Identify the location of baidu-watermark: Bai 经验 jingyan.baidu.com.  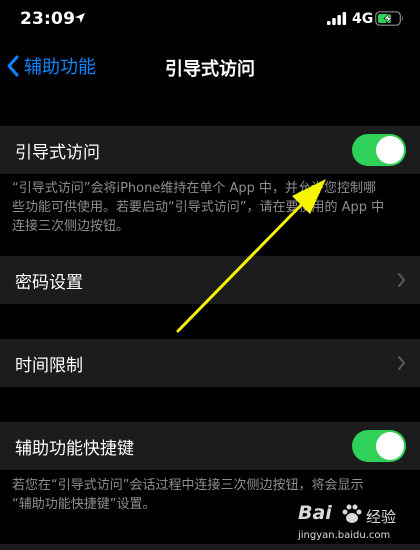
(353, 523).